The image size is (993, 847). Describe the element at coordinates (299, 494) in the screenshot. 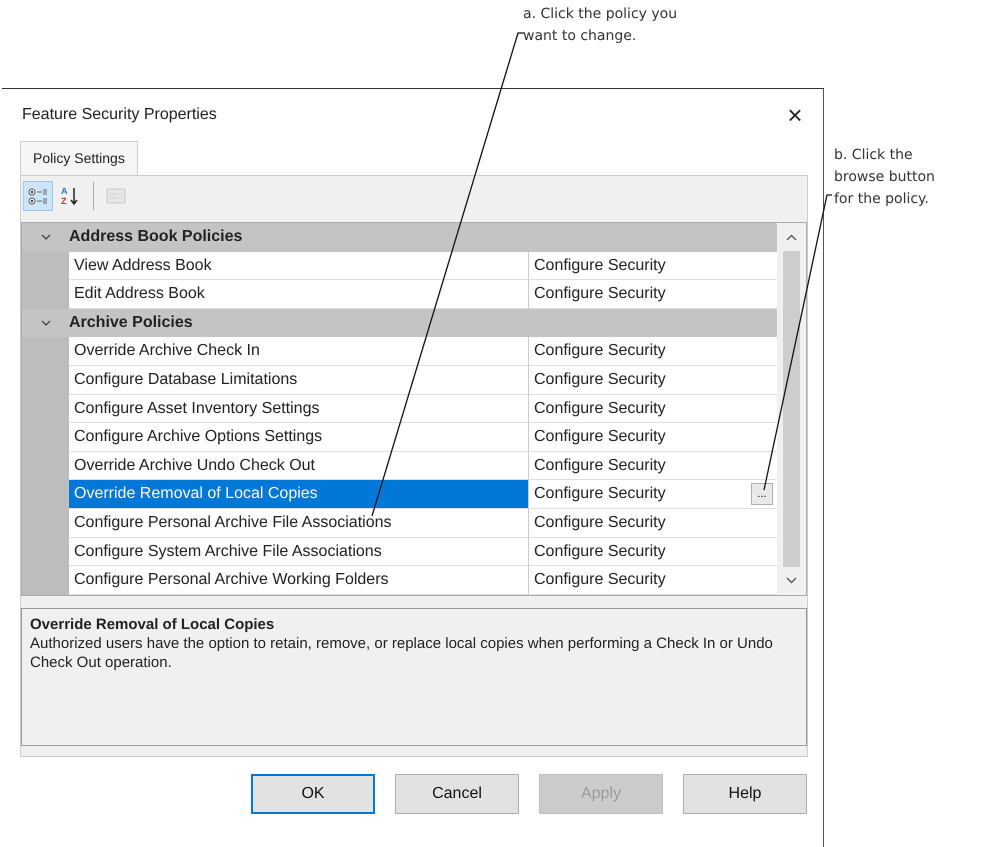

I see `property-name: Override Removal of Local Copies` at that location.